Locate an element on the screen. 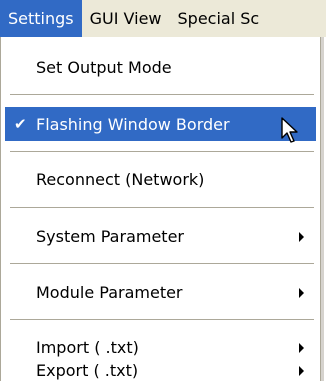 This screenshot has width=326, height=381. menu-item-flashing-window-border: ✔ Flashing Window Border is located at coordinates (160, 124).